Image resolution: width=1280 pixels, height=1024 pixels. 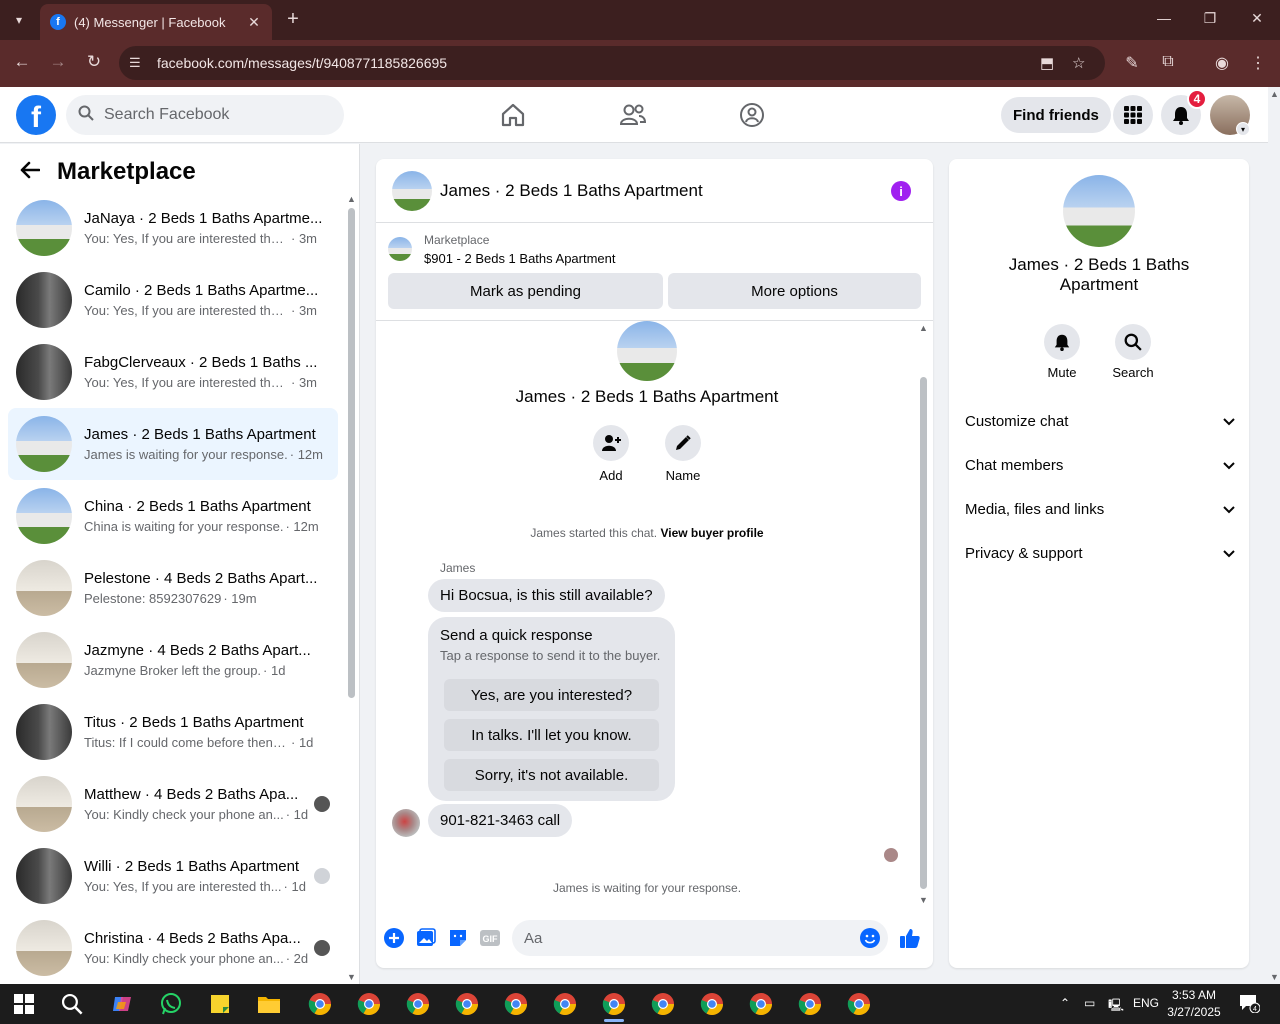 What do you see at coordinates (171, 1004) in the screenshot?
I see `whatsapp-icon` at bounding box center [171, 1004].